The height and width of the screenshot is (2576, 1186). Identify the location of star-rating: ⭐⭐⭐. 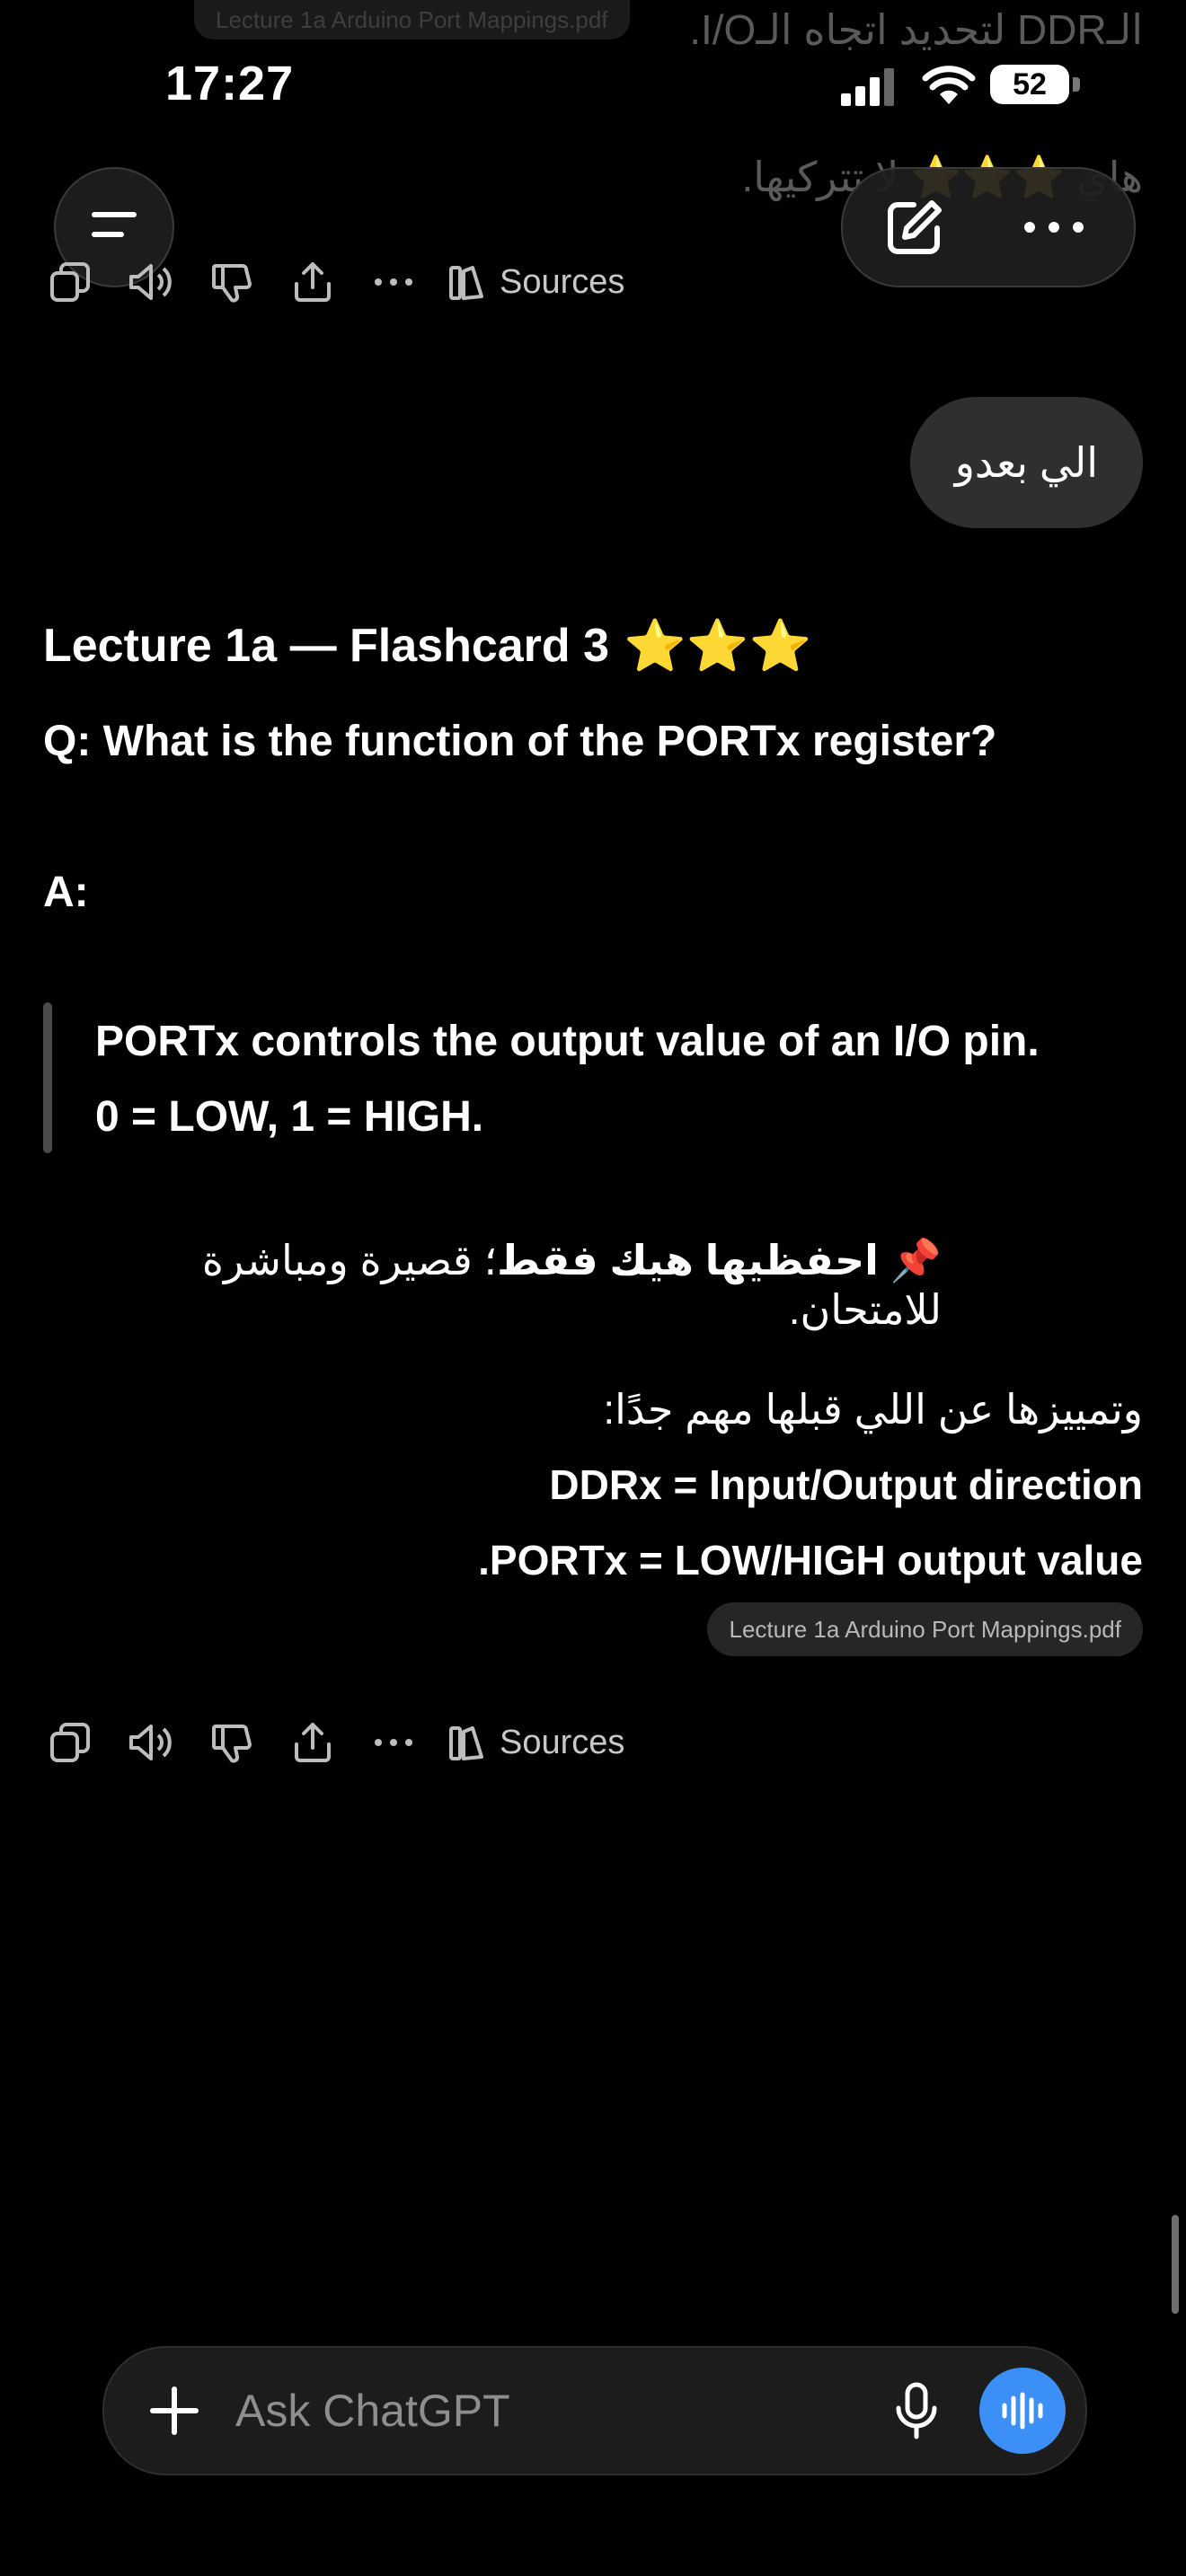
(718, 645).